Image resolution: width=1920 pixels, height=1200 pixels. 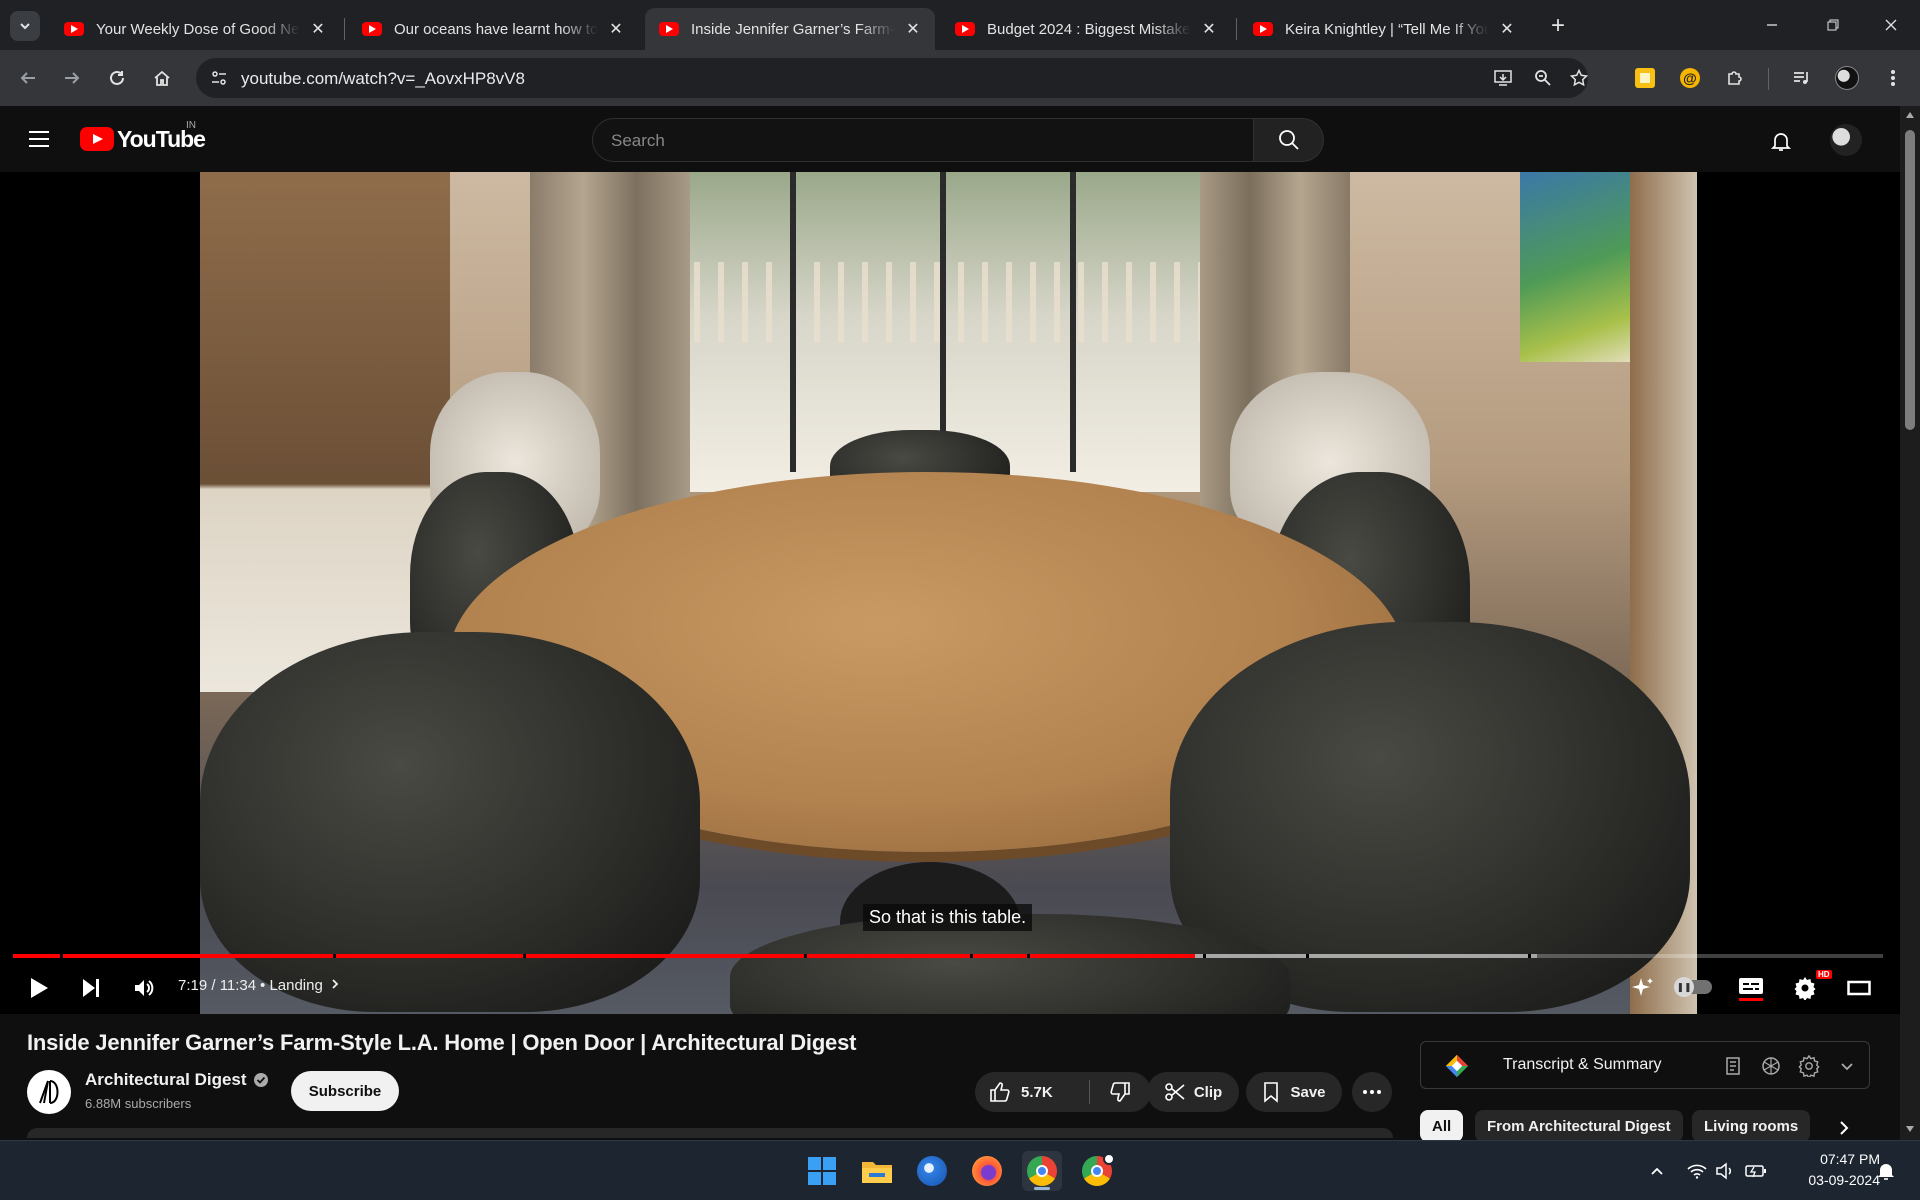 What do you see at coordinates (1645, 78) in the screenshot?
I see `sticky-note-extension-icon` at bounding box center [1645, 78].